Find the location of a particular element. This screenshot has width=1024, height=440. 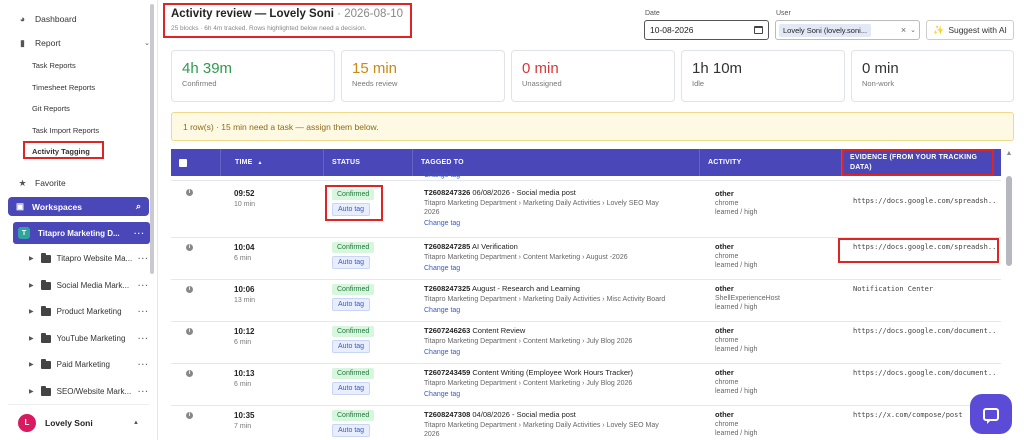

stat-card-idle: 1h 10m Idle is located at coordinates (763, 76).